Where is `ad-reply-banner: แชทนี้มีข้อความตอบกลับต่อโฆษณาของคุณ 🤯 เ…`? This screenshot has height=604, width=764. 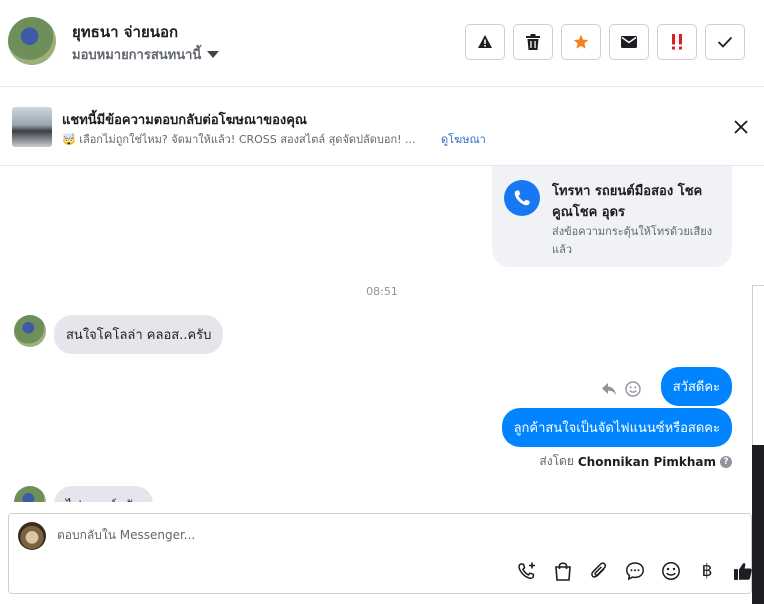
ad-reply-banner: แชทนี้มีข้อความตอบกลับต่อโฆษณาของคุณ 🤯 เ… is located at coordinates (382, 126).